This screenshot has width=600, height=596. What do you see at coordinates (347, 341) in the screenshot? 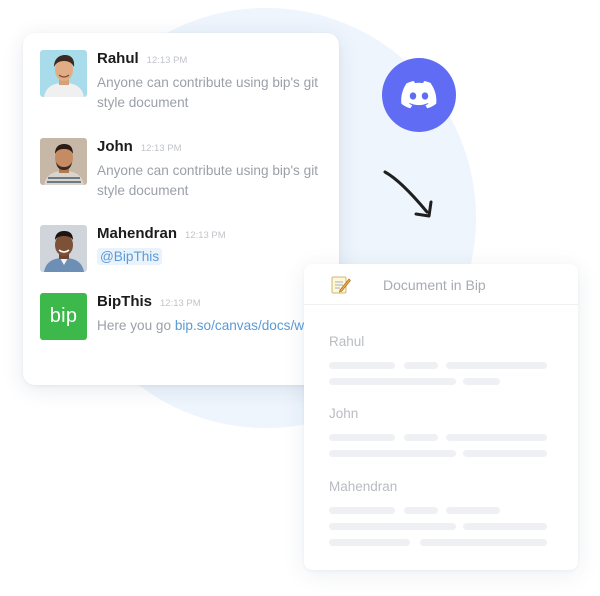
I see `contributor-name: Rahul` at bounding box center [347, 341].